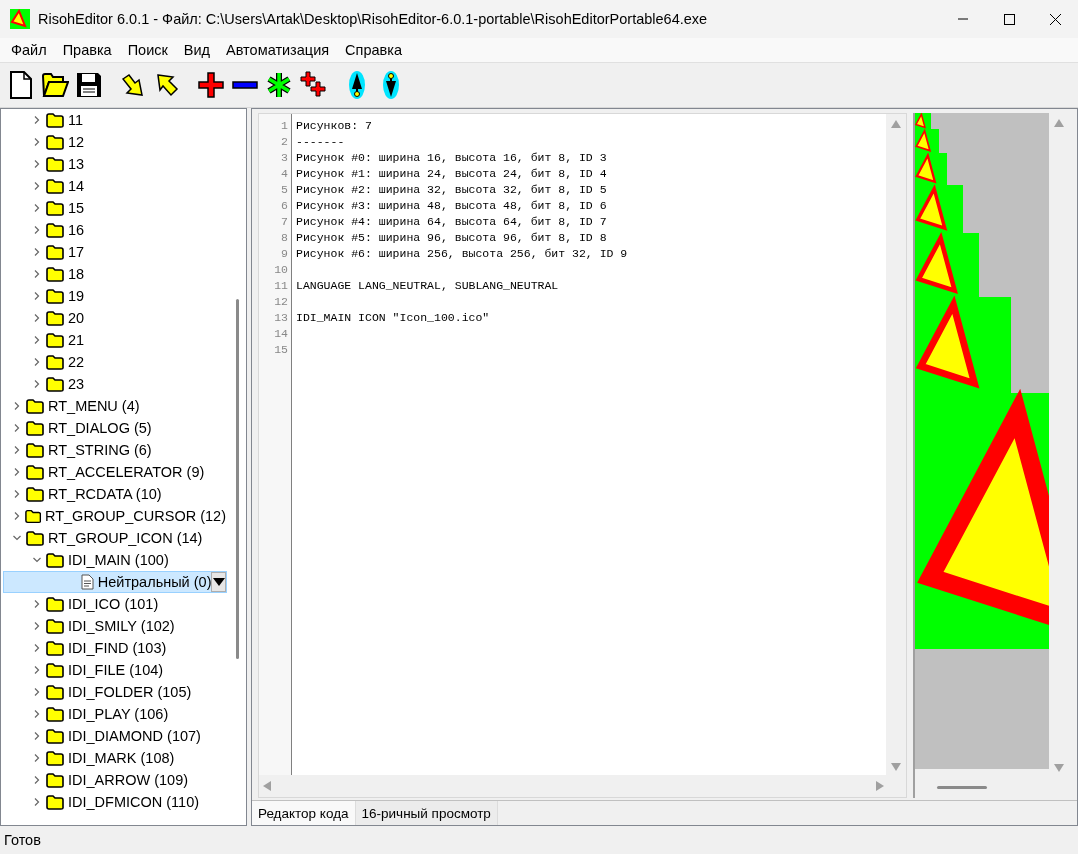 The height and width of the screenshot is (854, 1078). Describe the element at coordinates (115, 362) in the screenshot. I see `tree-item: 22` at that location.